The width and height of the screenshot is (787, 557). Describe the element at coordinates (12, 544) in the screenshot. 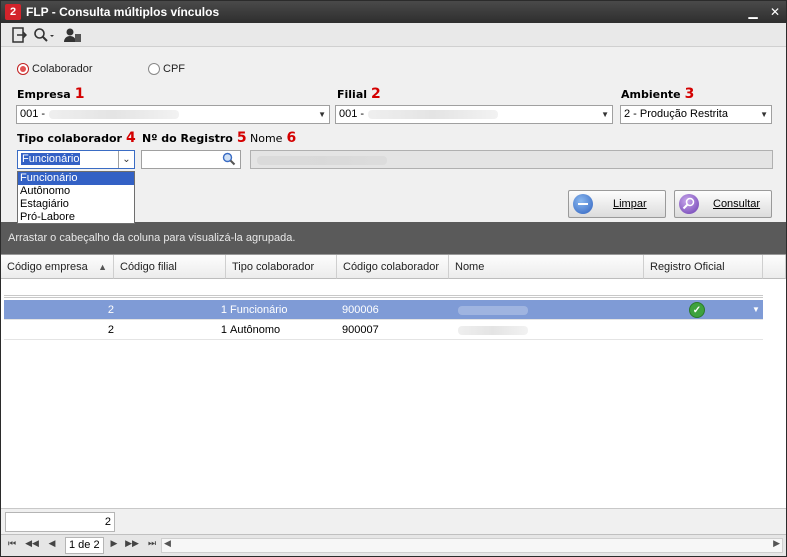

I see `first-page-icon: ⏮` at that location.